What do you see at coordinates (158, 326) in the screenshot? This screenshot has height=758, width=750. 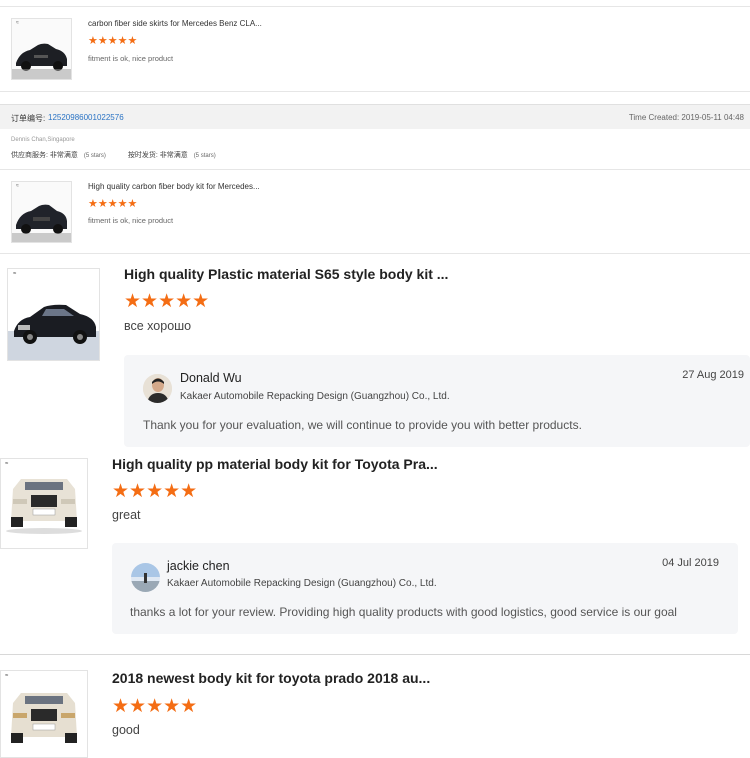 I see `review-comment: все хорошо` at bounding box center [158, 326].